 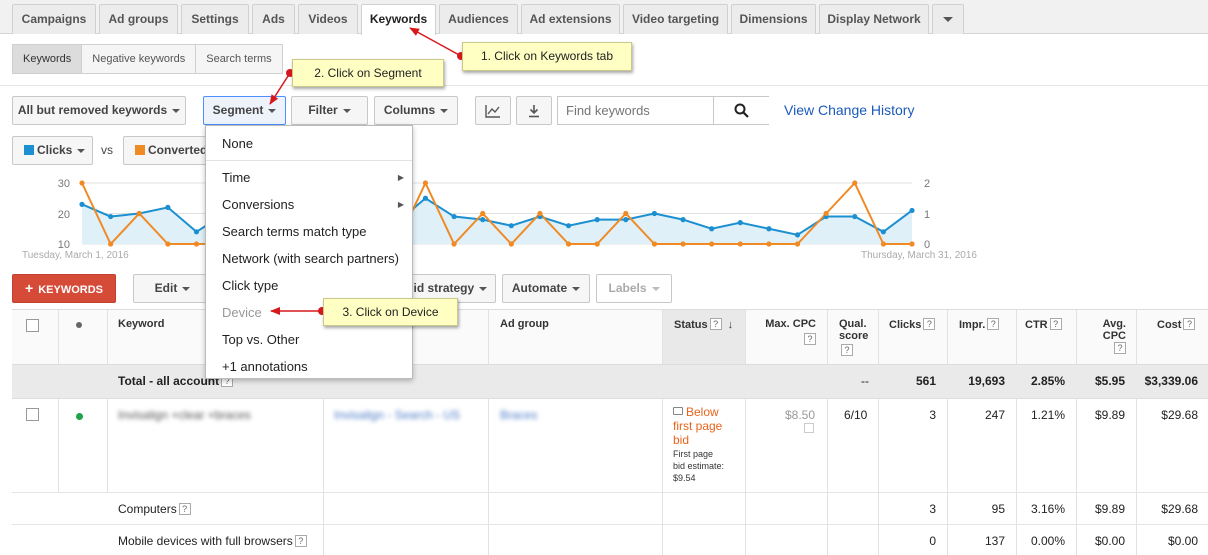 What do you see at coordinates (367, 171) in the screenshot?
I see `annotation-overlay` at bounding box center [367, 171].